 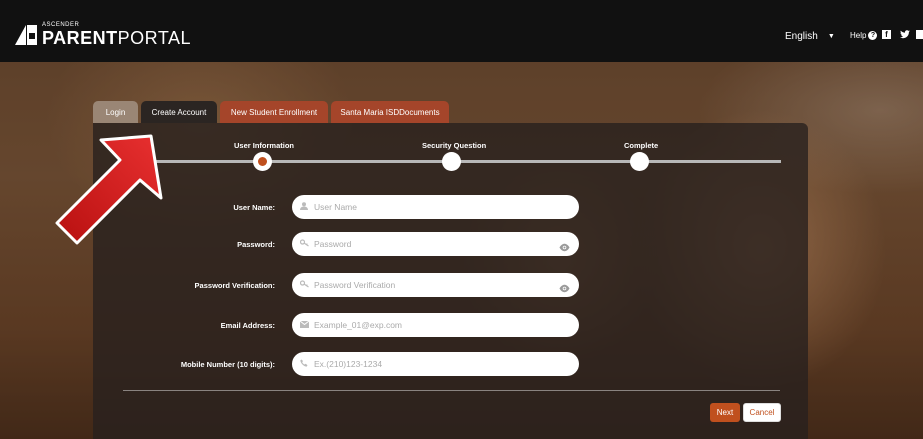 What do you see at coordinates (247, 325) in the screenshot?
I see `email-label: Email Address:` at bounding box center [247, 325].